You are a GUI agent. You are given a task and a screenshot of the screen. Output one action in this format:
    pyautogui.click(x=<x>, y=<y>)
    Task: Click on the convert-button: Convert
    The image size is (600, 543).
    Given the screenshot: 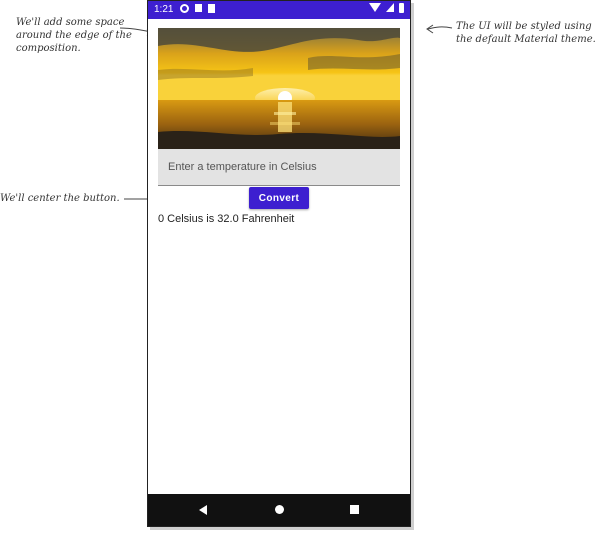 What is the action you would take?
    pyautogui.click(x=279, y=198)
    